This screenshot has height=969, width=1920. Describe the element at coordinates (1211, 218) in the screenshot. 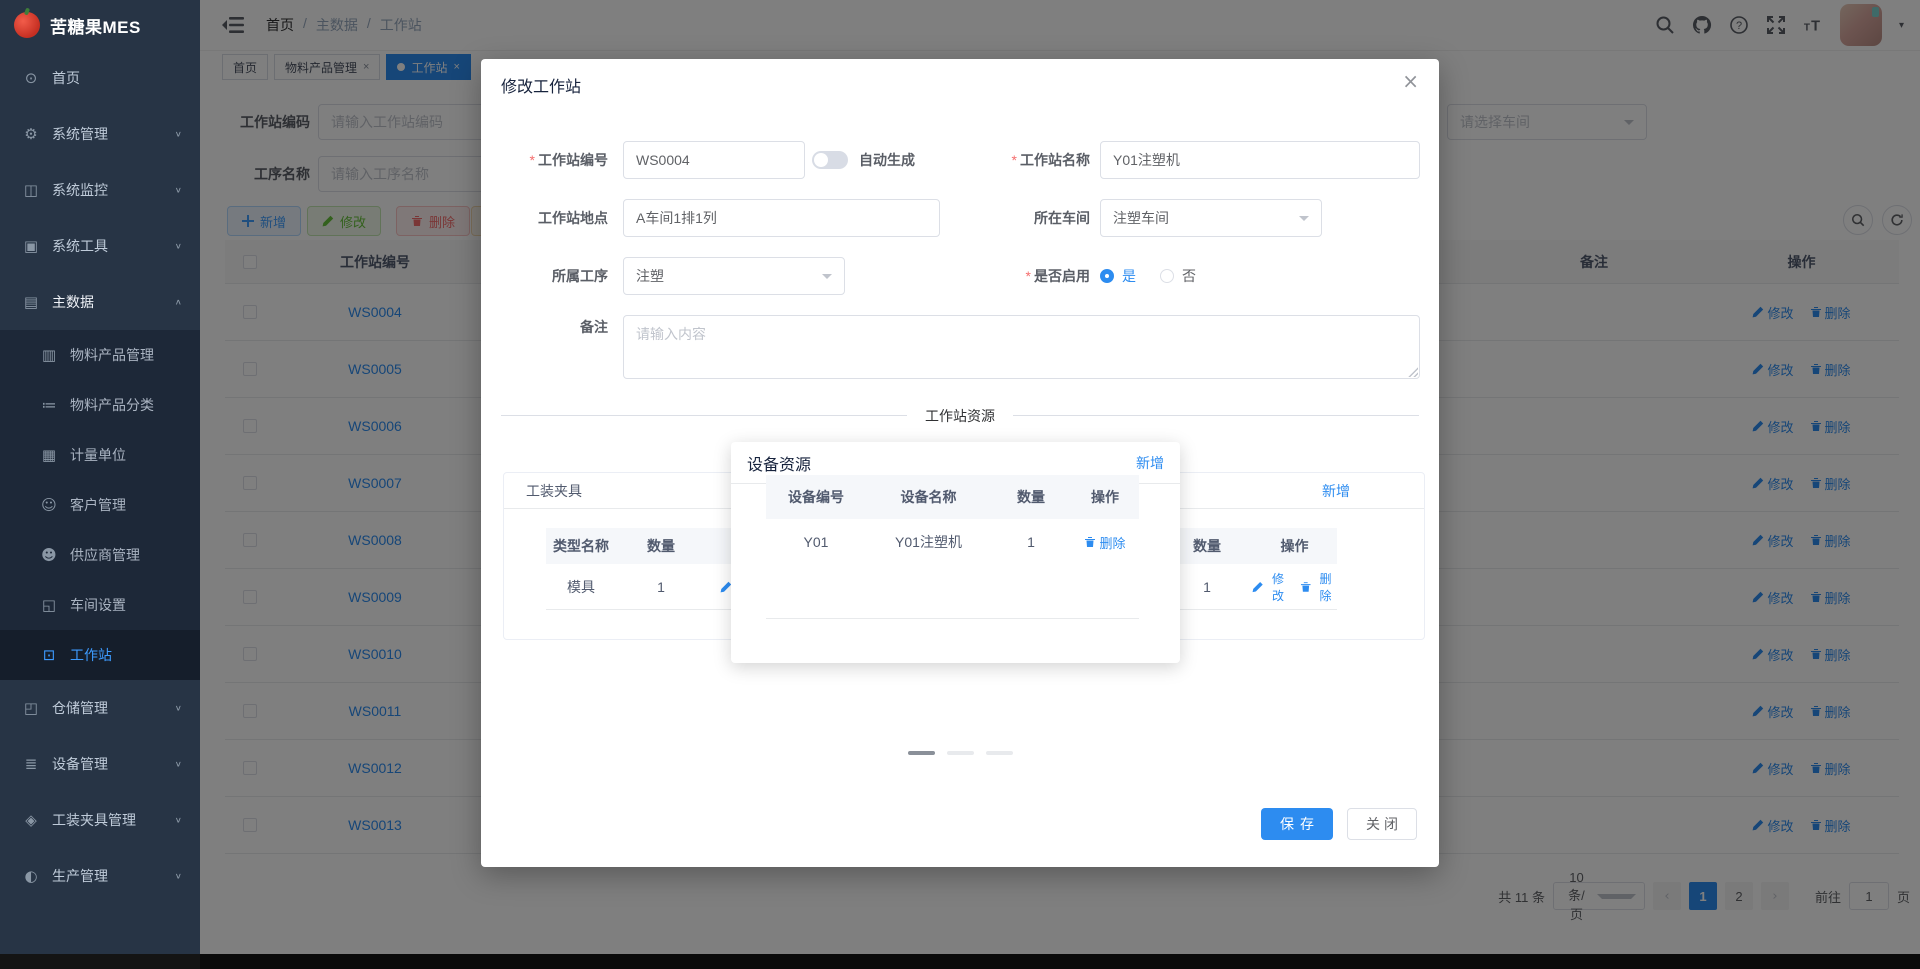

I see `workshop-select: 注塑车间` at that location.